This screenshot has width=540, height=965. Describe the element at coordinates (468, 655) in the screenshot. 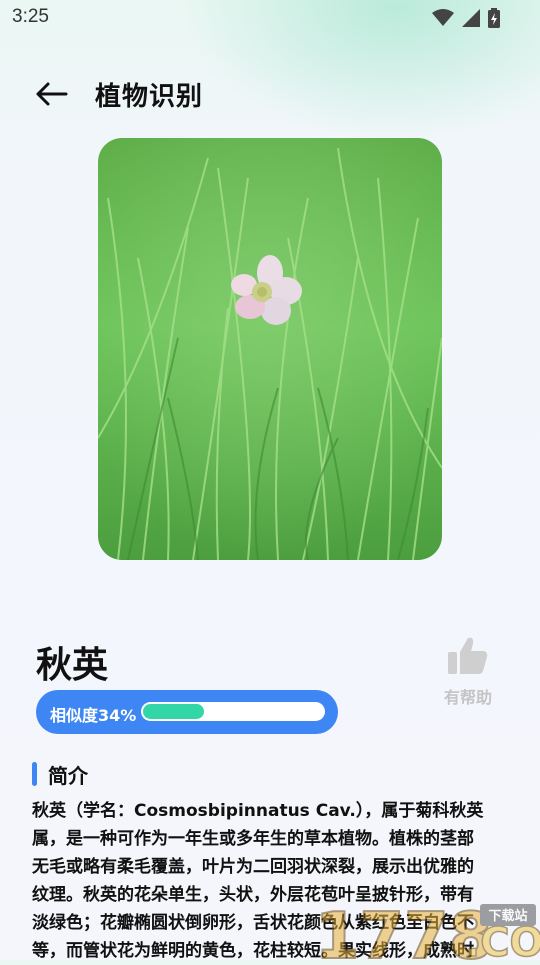

I see `thumbs-up-icon` at that location.